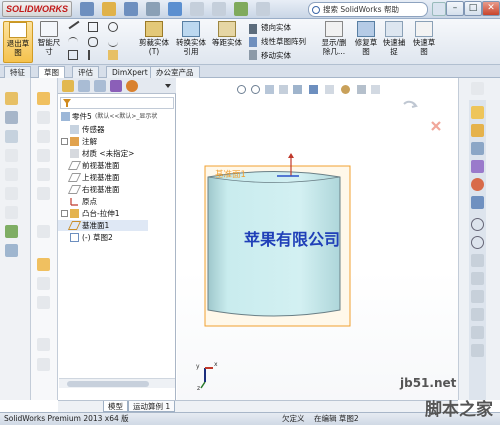 Image resolution: width=500 pixels, height=425 pixels. I want to click on file-explorer-icon, so click(477, 148).